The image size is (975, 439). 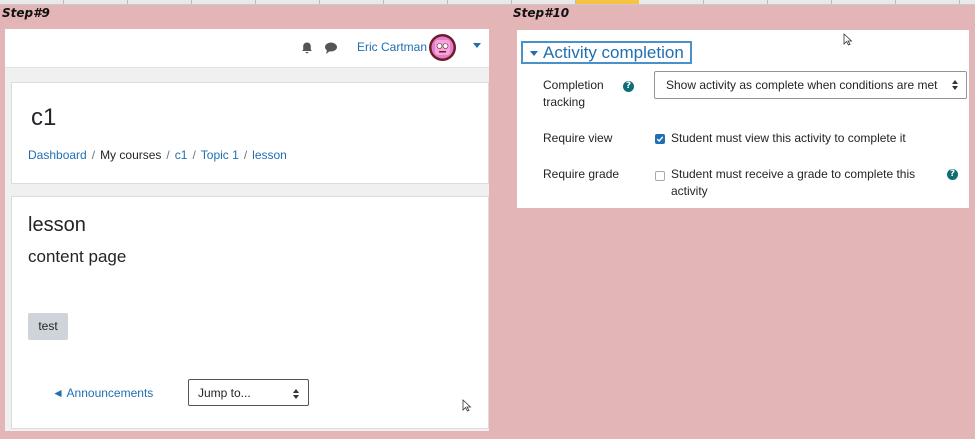 What do you see at coordinates (44, 117) in the screenshot?
I see `course-title: c1` at bounding box center [44, 117].